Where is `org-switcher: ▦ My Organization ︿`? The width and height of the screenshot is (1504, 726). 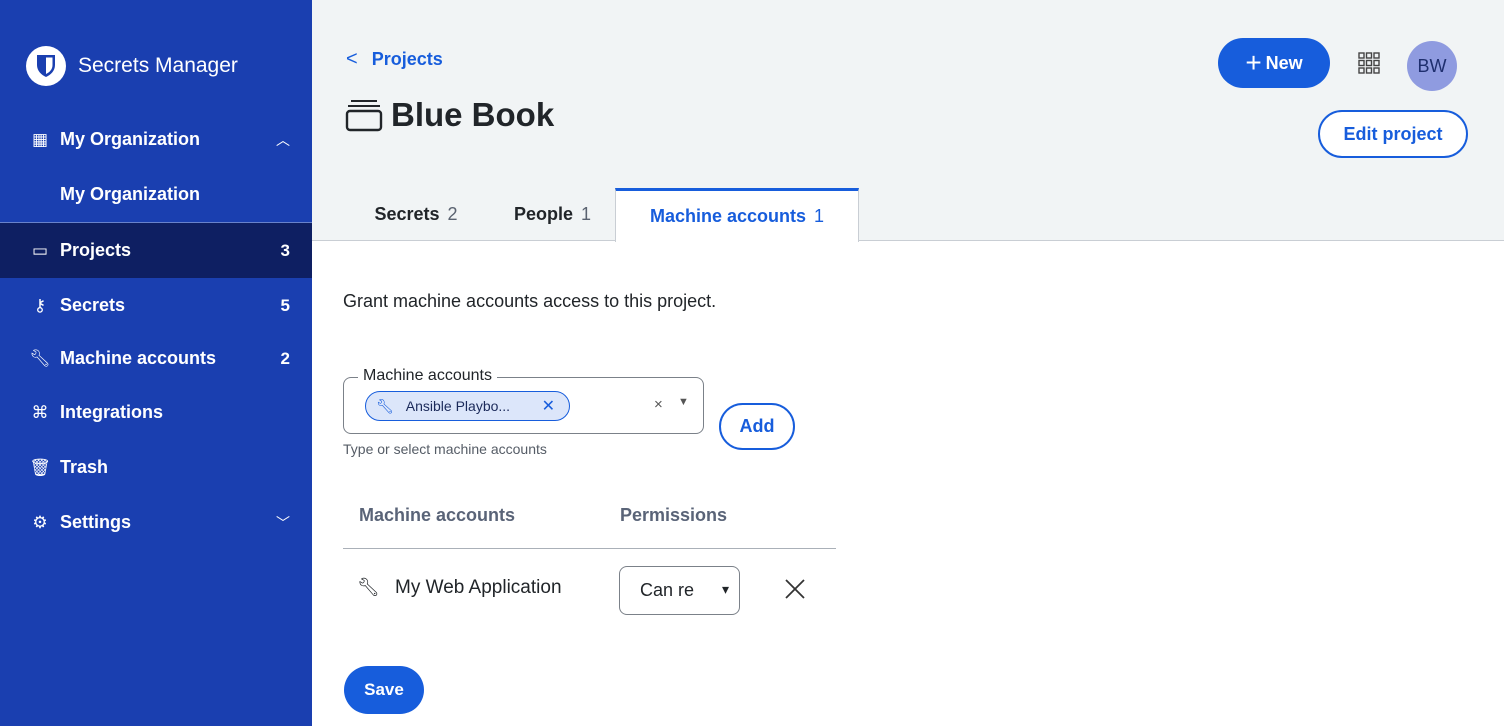
org-switcher: ▦ My Organization ︿ is located at coordinates (156, 139).